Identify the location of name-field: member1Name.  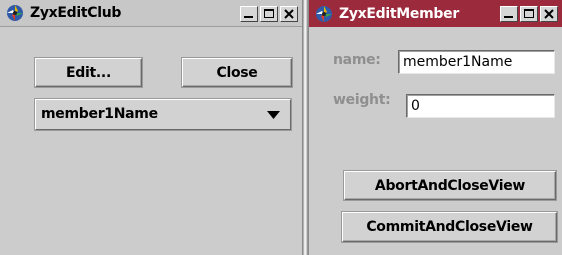
(476, 62).